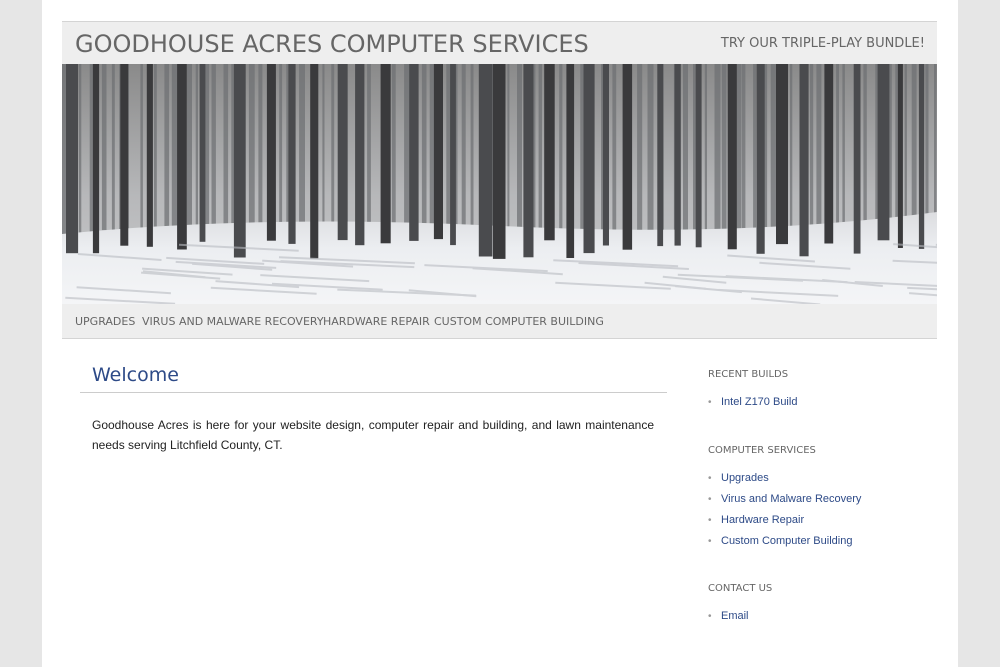 The image size is (1000, 667). What do you see at coordinates (135, 375) in the screenshot?
I see `page-title: Welcome` at bounding box center [135, 375].